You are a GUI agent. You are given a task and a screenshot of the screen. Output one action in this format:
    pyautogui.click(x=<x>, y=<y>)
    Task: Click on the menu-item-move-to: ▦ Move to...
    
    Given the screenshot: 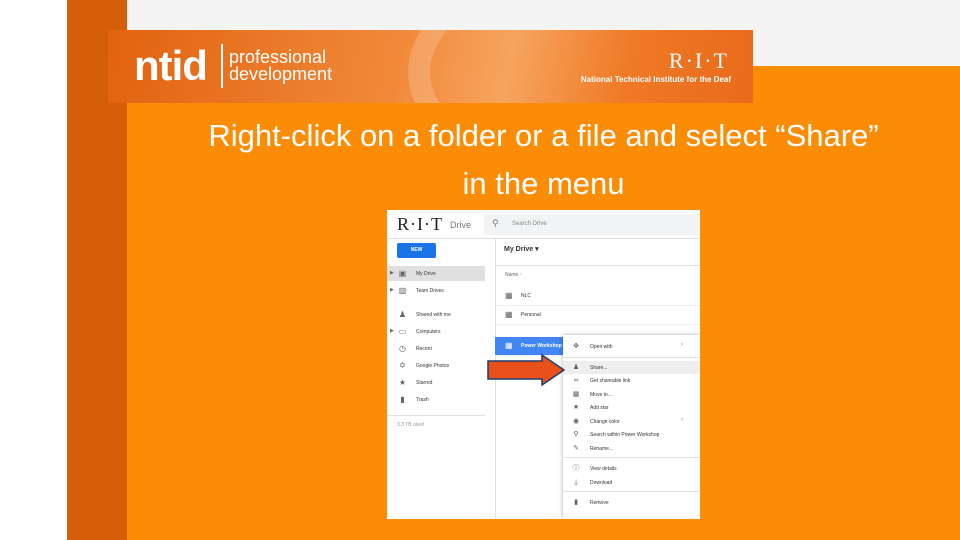 What is the action you would take?
    pyautogui.click(x=631, y=394)
    